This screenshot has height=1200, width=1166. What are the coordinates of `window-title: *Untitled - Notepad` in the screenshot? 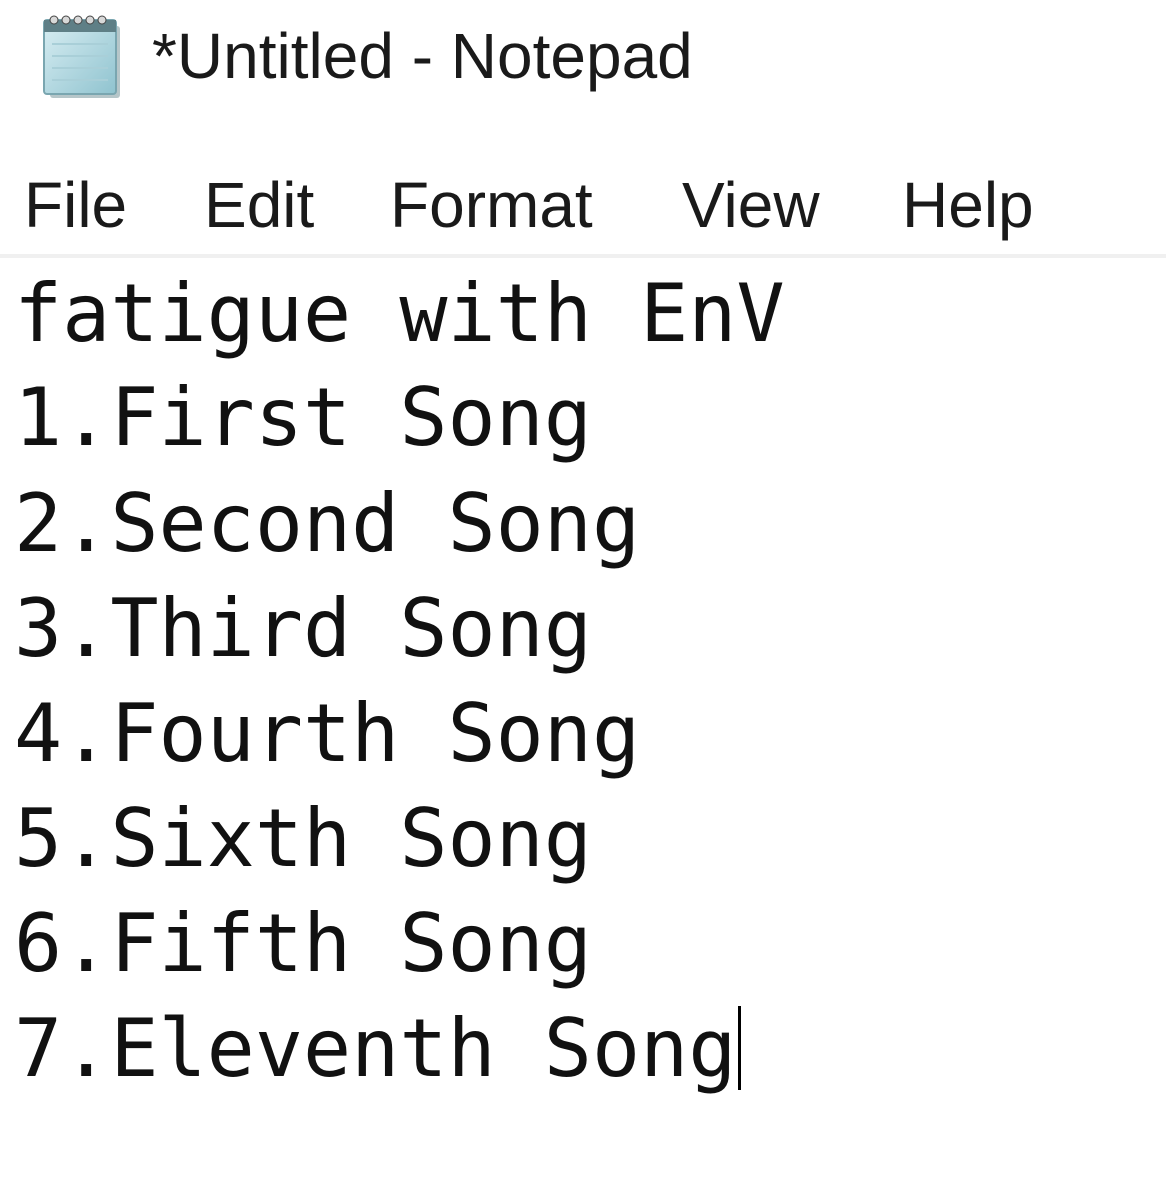 It's located at (422, 56).